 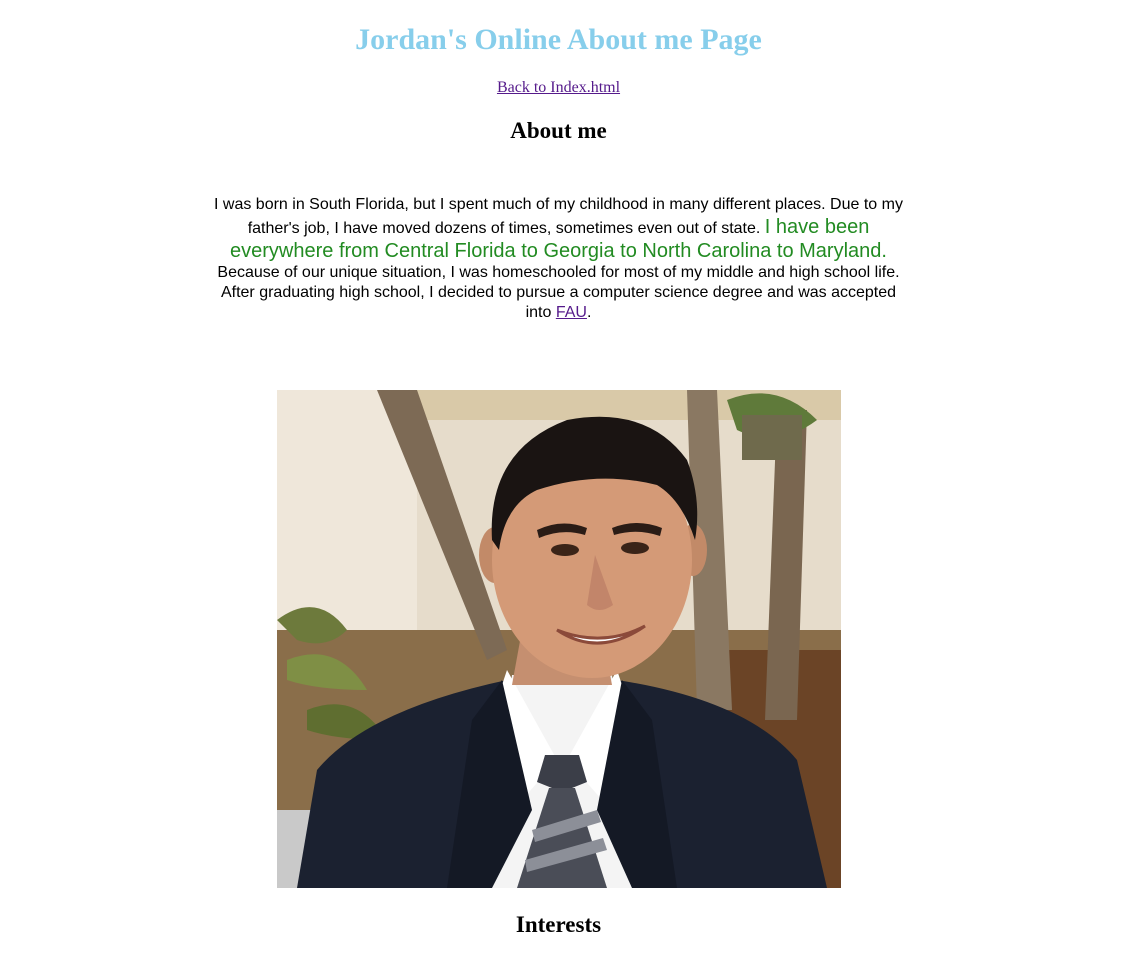 I want to click on interests-heading: Interests, so click(x=558, y=924).